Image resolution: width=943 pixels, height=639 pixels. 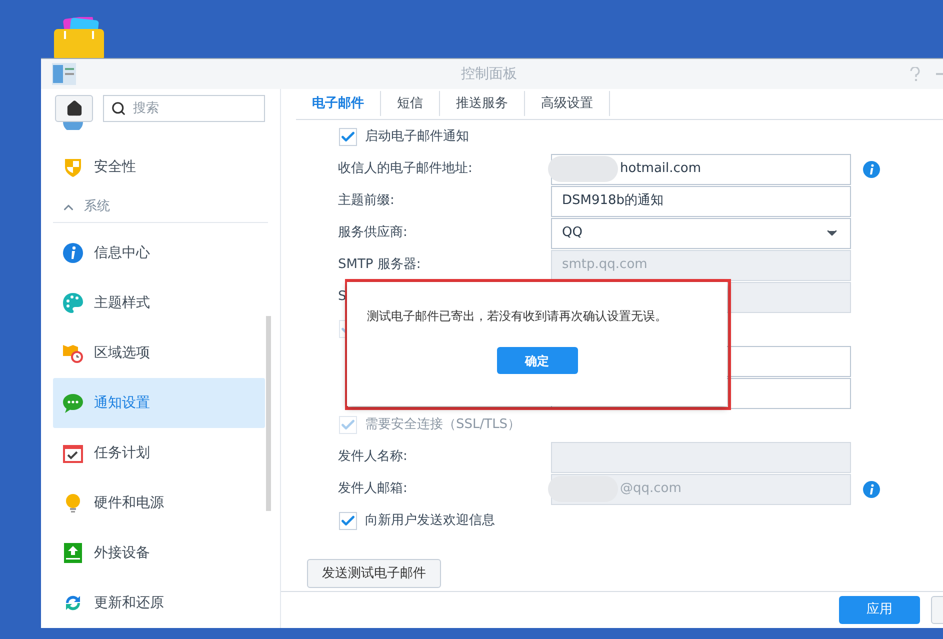 What do you see at coordinates (118, 108) in the screenshot?
I see `search-icon` at bounding box center [118, 108].